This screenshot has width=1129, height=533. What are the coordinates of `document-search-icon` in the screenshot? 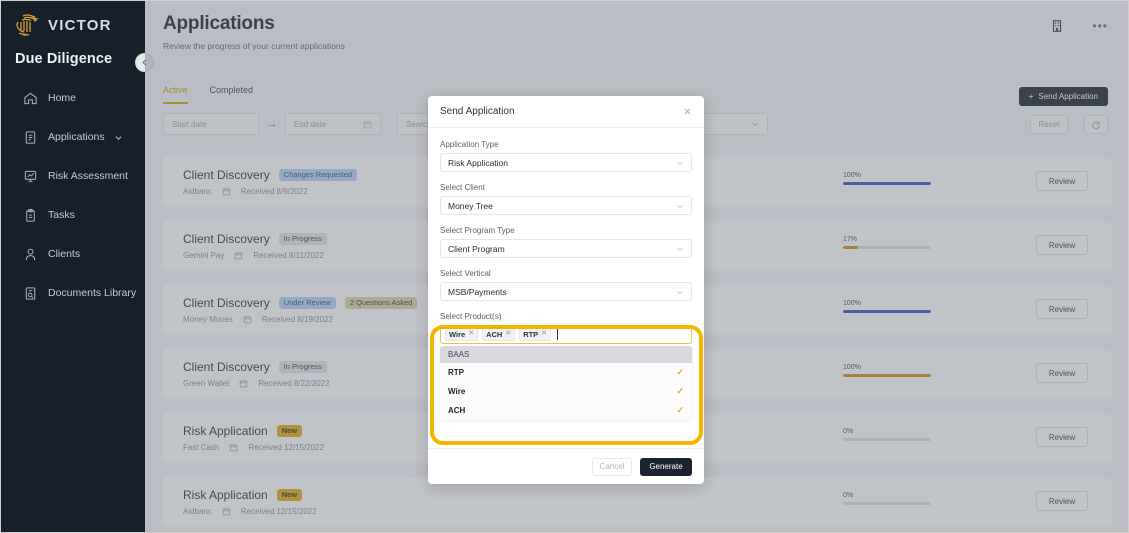 It's located at (30, 293).